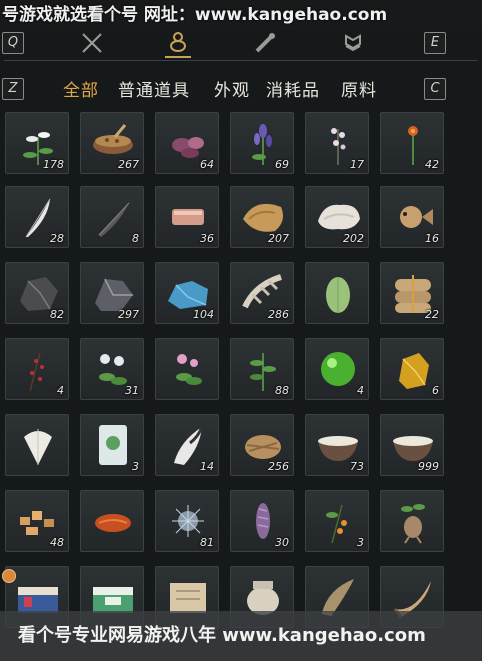  I want to click on mandrake-root-icon, so click(413, 524).